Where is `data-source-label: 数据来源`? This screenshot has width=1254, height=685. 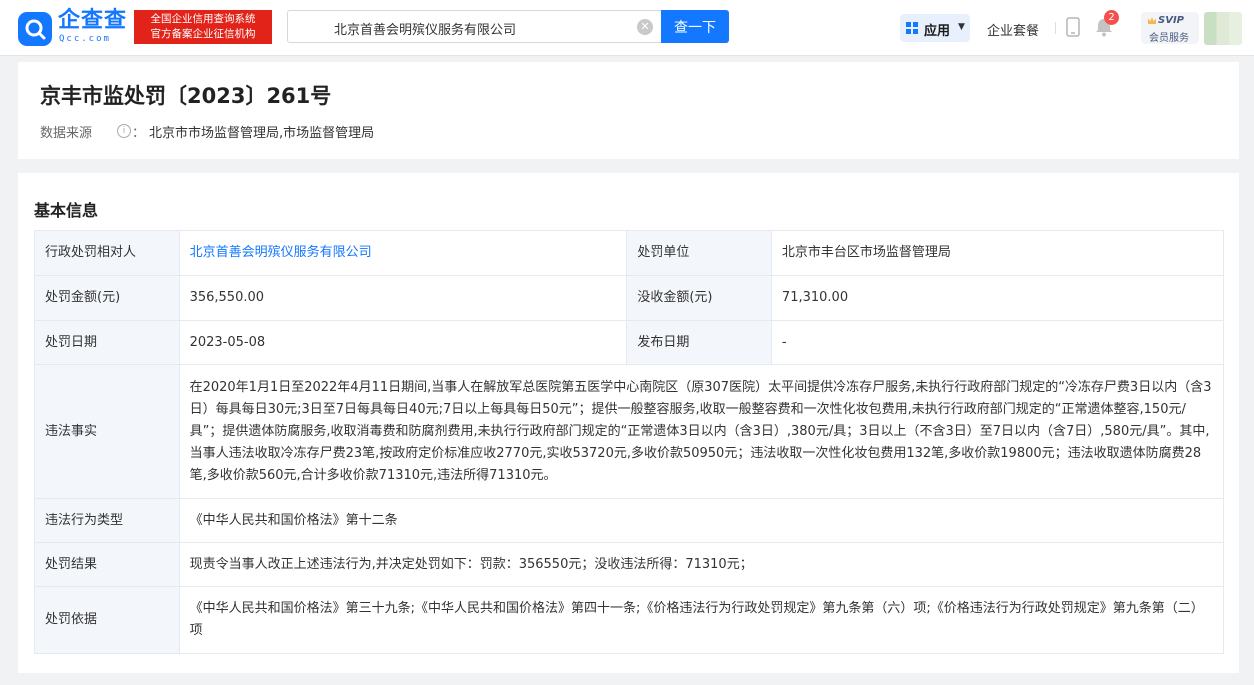 data-source-label: 数据来源 is located at coordinates (66, 133).